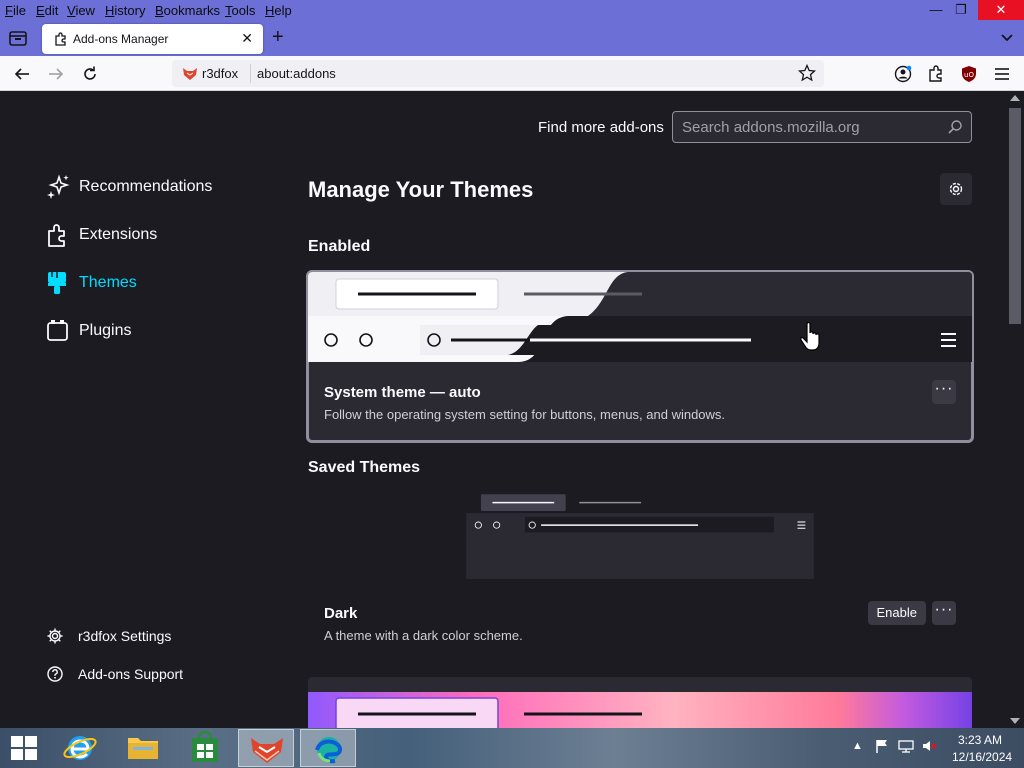 This screenshot has height=768, width=1024. I want to click on ublock-origin-icon: uO, so click(969, 74).